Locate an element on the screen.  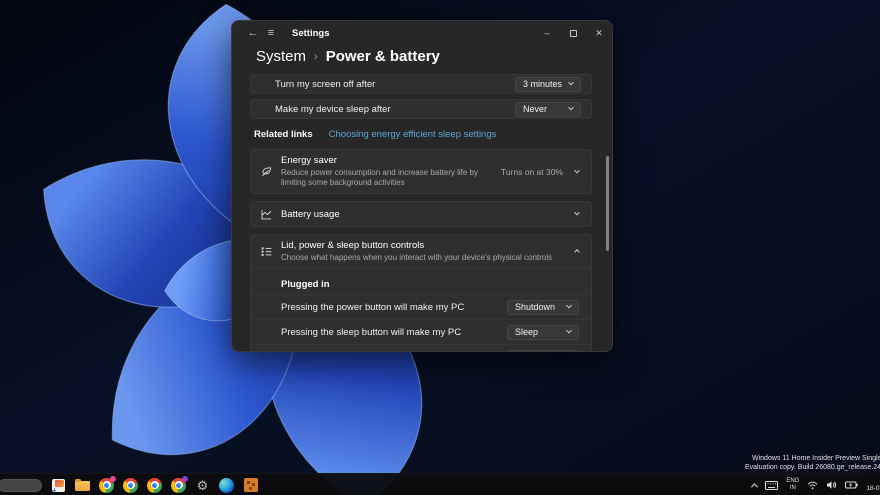
back-icon: ← is located at coordinates (253, 33).